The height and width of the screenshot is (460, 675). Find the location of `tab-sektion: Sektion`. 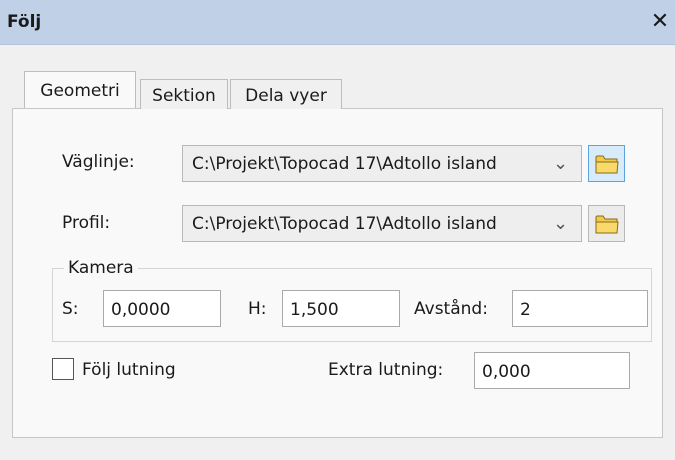

tab-sektion: Sektion is located at coordinates (184, 94).